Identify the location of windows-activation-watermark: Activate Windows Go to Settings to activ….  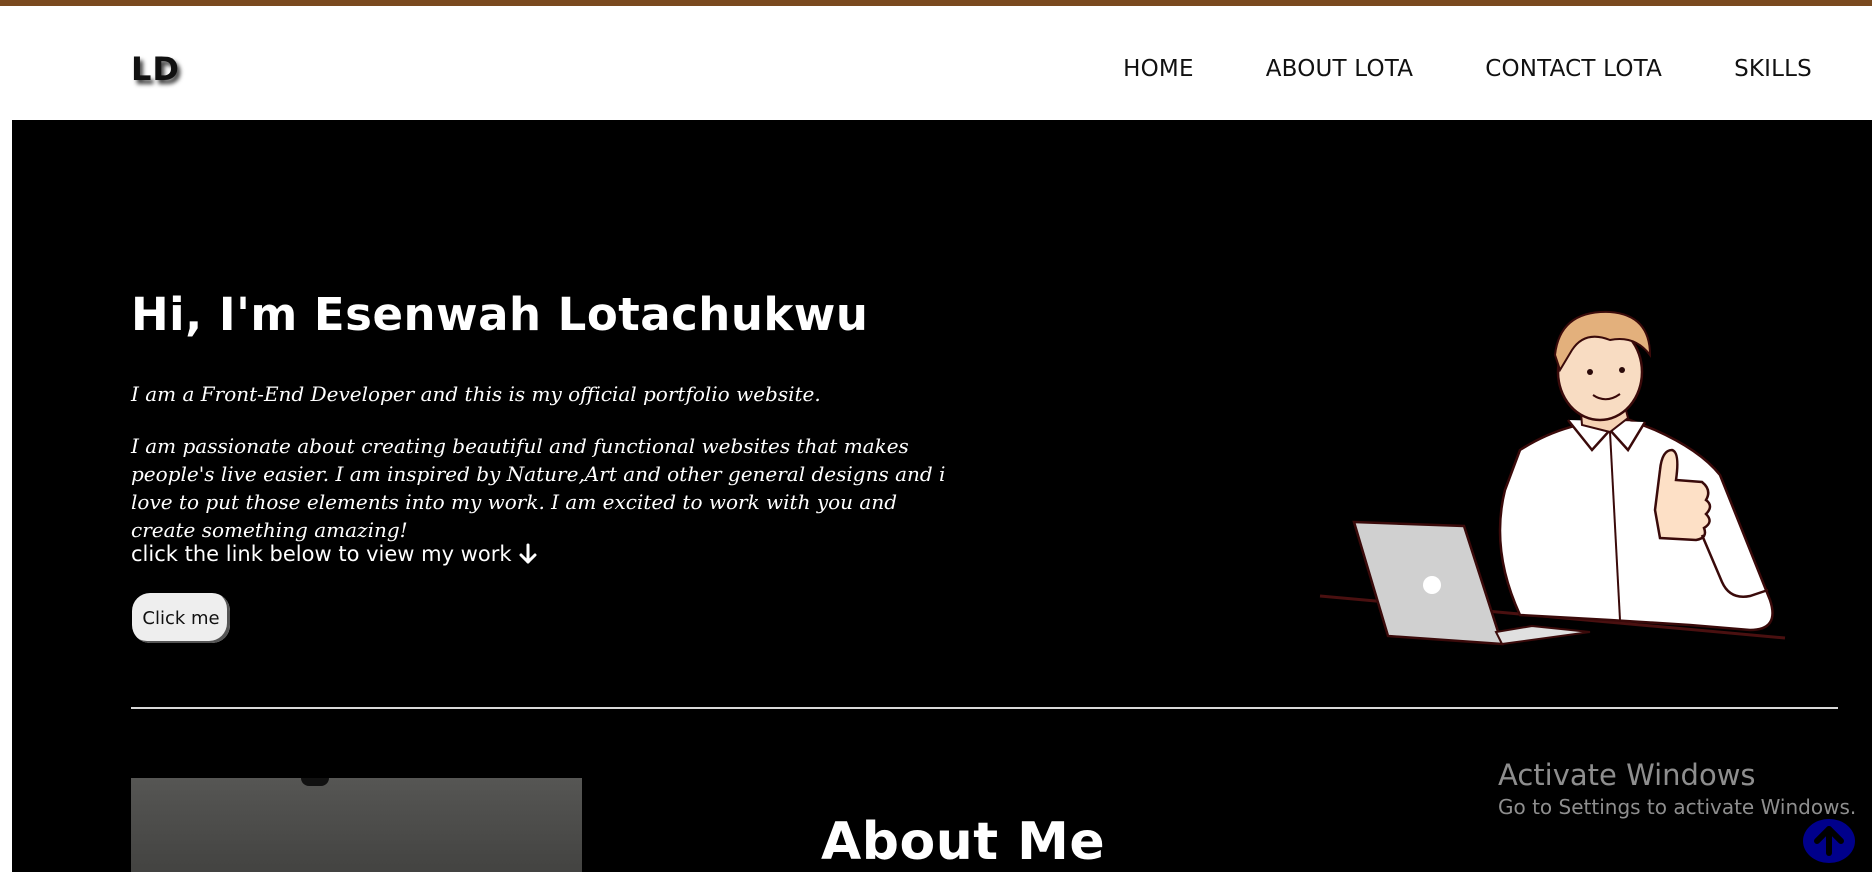
(1677, 789).